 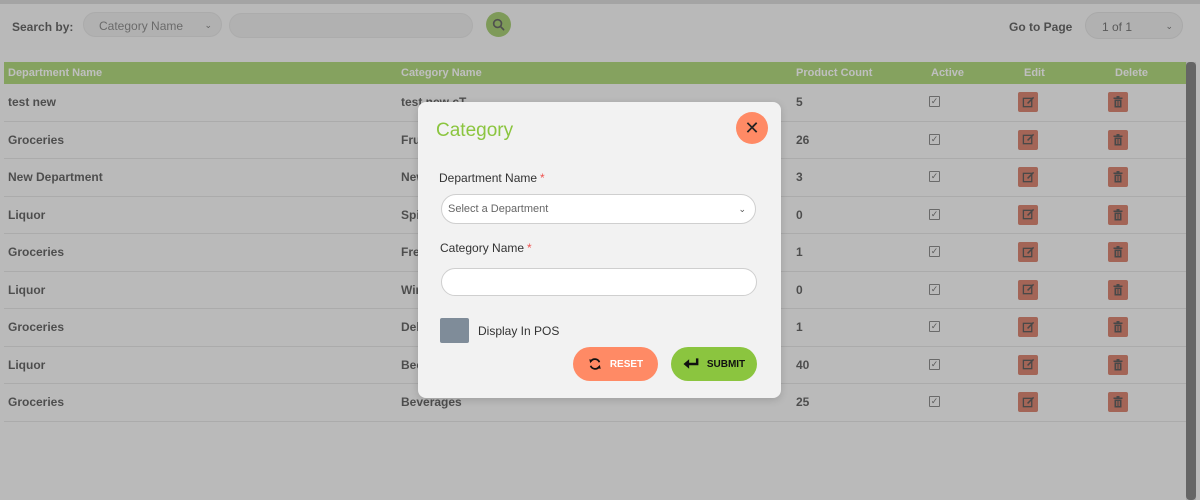 I want to click on category-name-input, so click(x=599, y=282).